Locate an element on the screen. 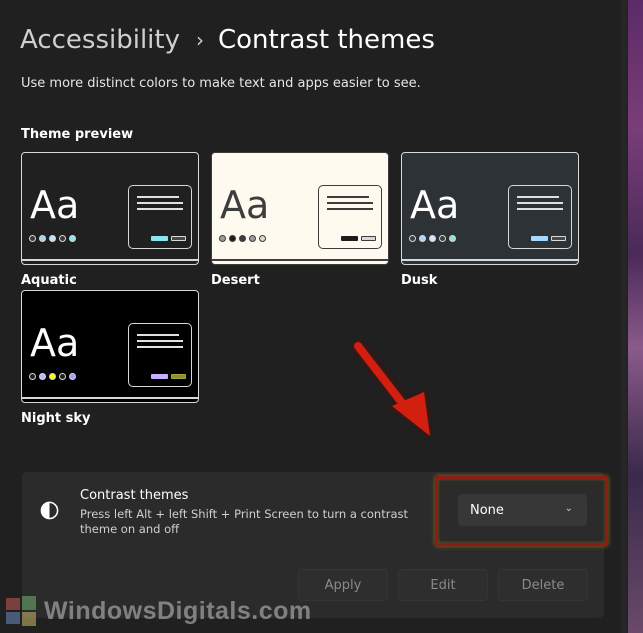  chevron-right-icon: › is located at coordinates (200, 40).